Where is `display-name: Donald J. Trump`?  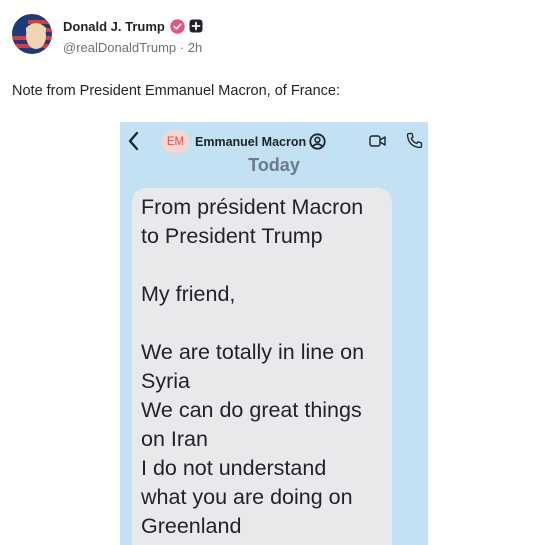 display-name: Donald J. Trump is located at coordinates (114, 26).